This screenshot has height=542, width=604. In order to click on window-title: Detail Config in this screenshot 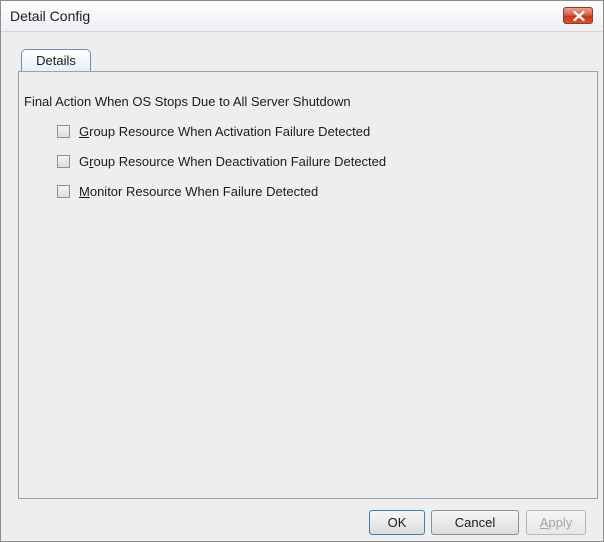, I will do `click(50, 16)`.